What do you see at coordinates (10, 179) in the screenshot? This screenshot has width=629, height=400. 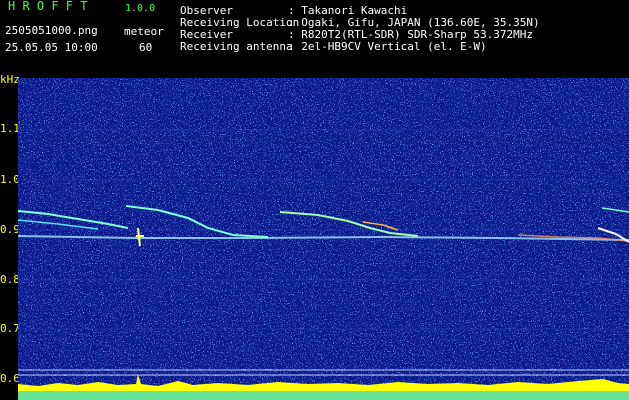 I see `y-tick: 1.0` at bounding box center [10, 179].